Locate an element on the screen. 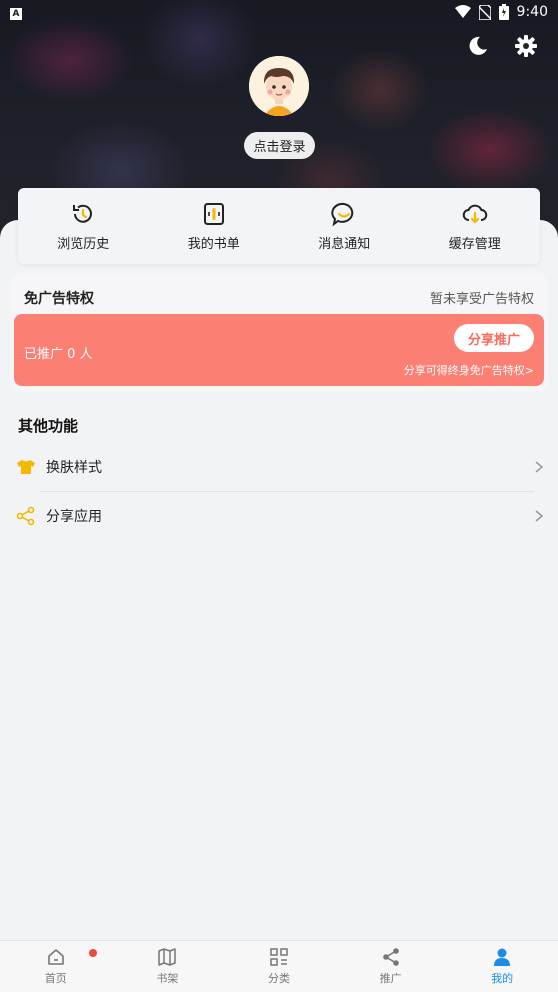 This screenshot has width=558, height=992. quick-action-label: 缓存管理 is located at coordinates (474, 244).